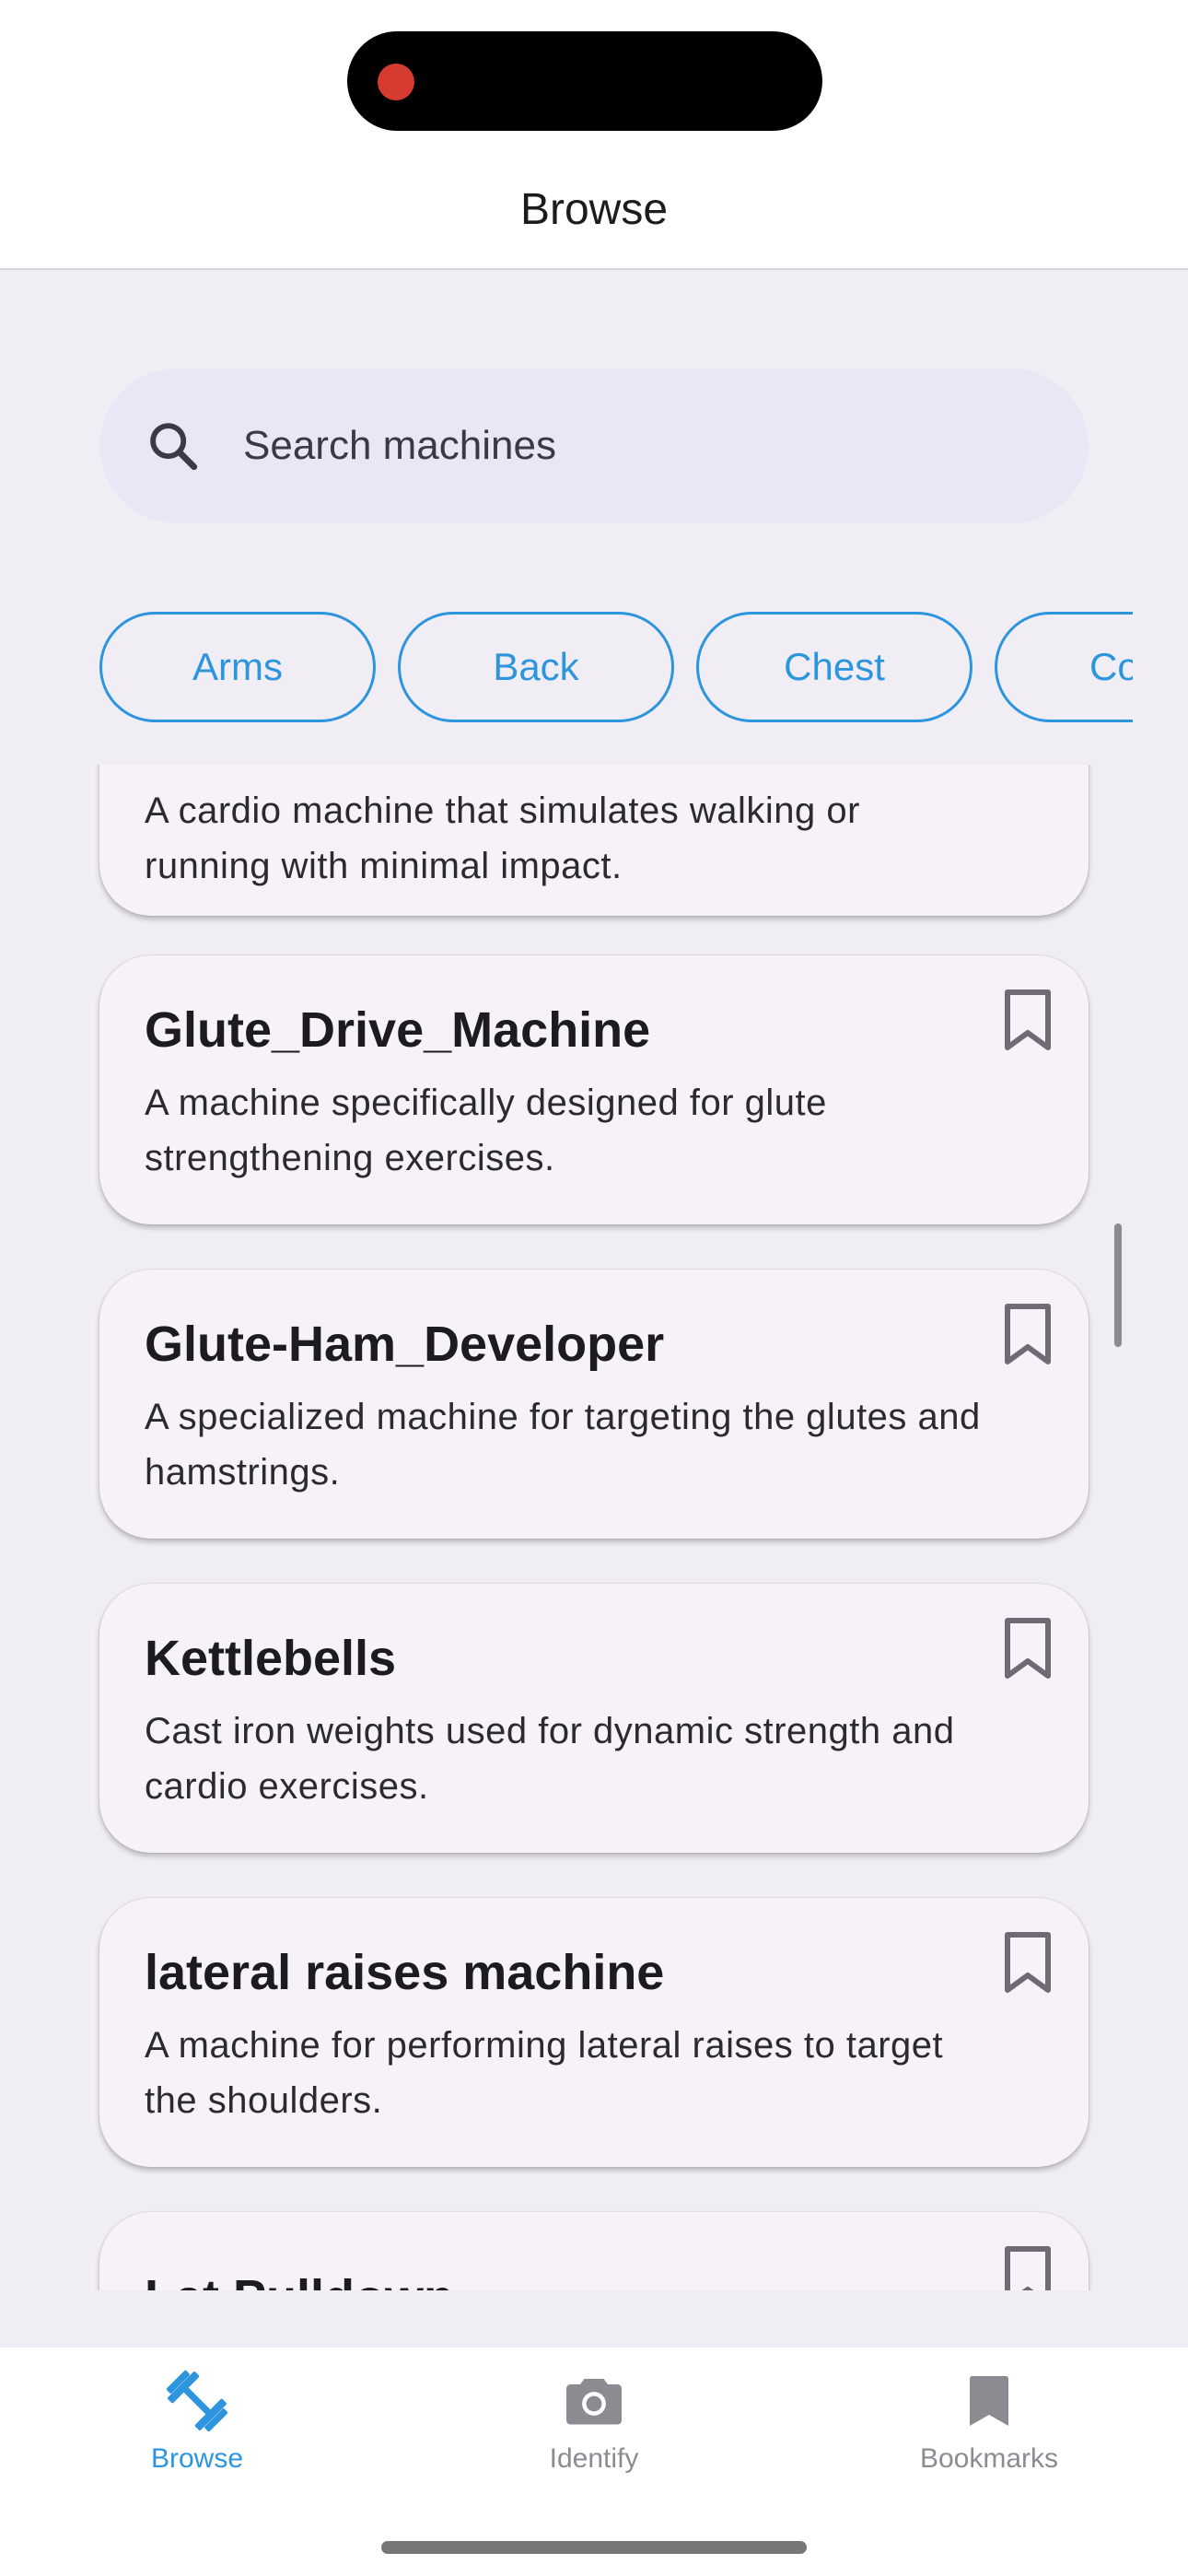  What do you see at coordinates (594, 2458) in the screenshot?
I see `nav-label: Identify` at bounding box center [594, 2458].